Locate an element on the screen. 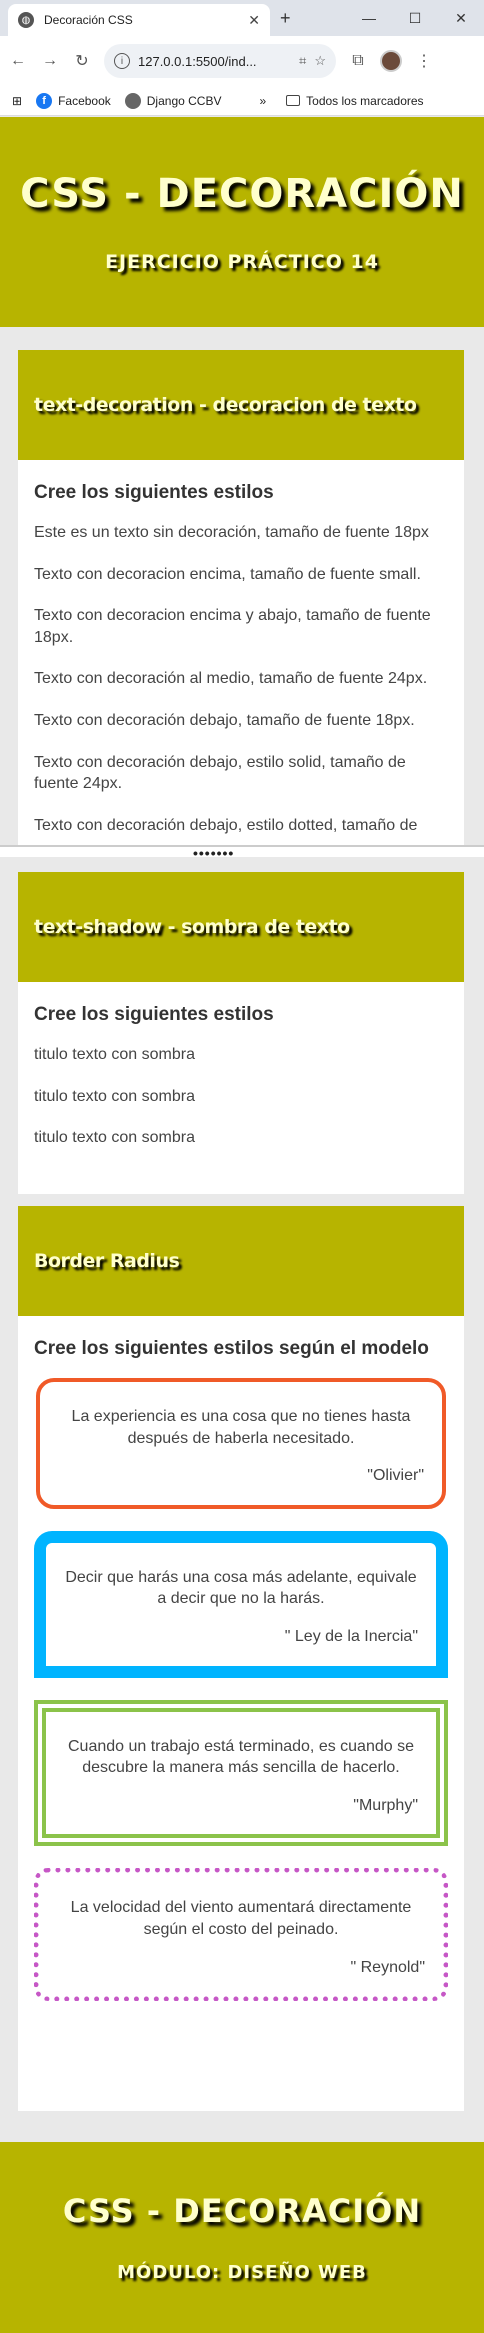  address-bar: i 127.0.0.1:5500/ind... ⌗ ☆ is located at coordinates (220, 61).